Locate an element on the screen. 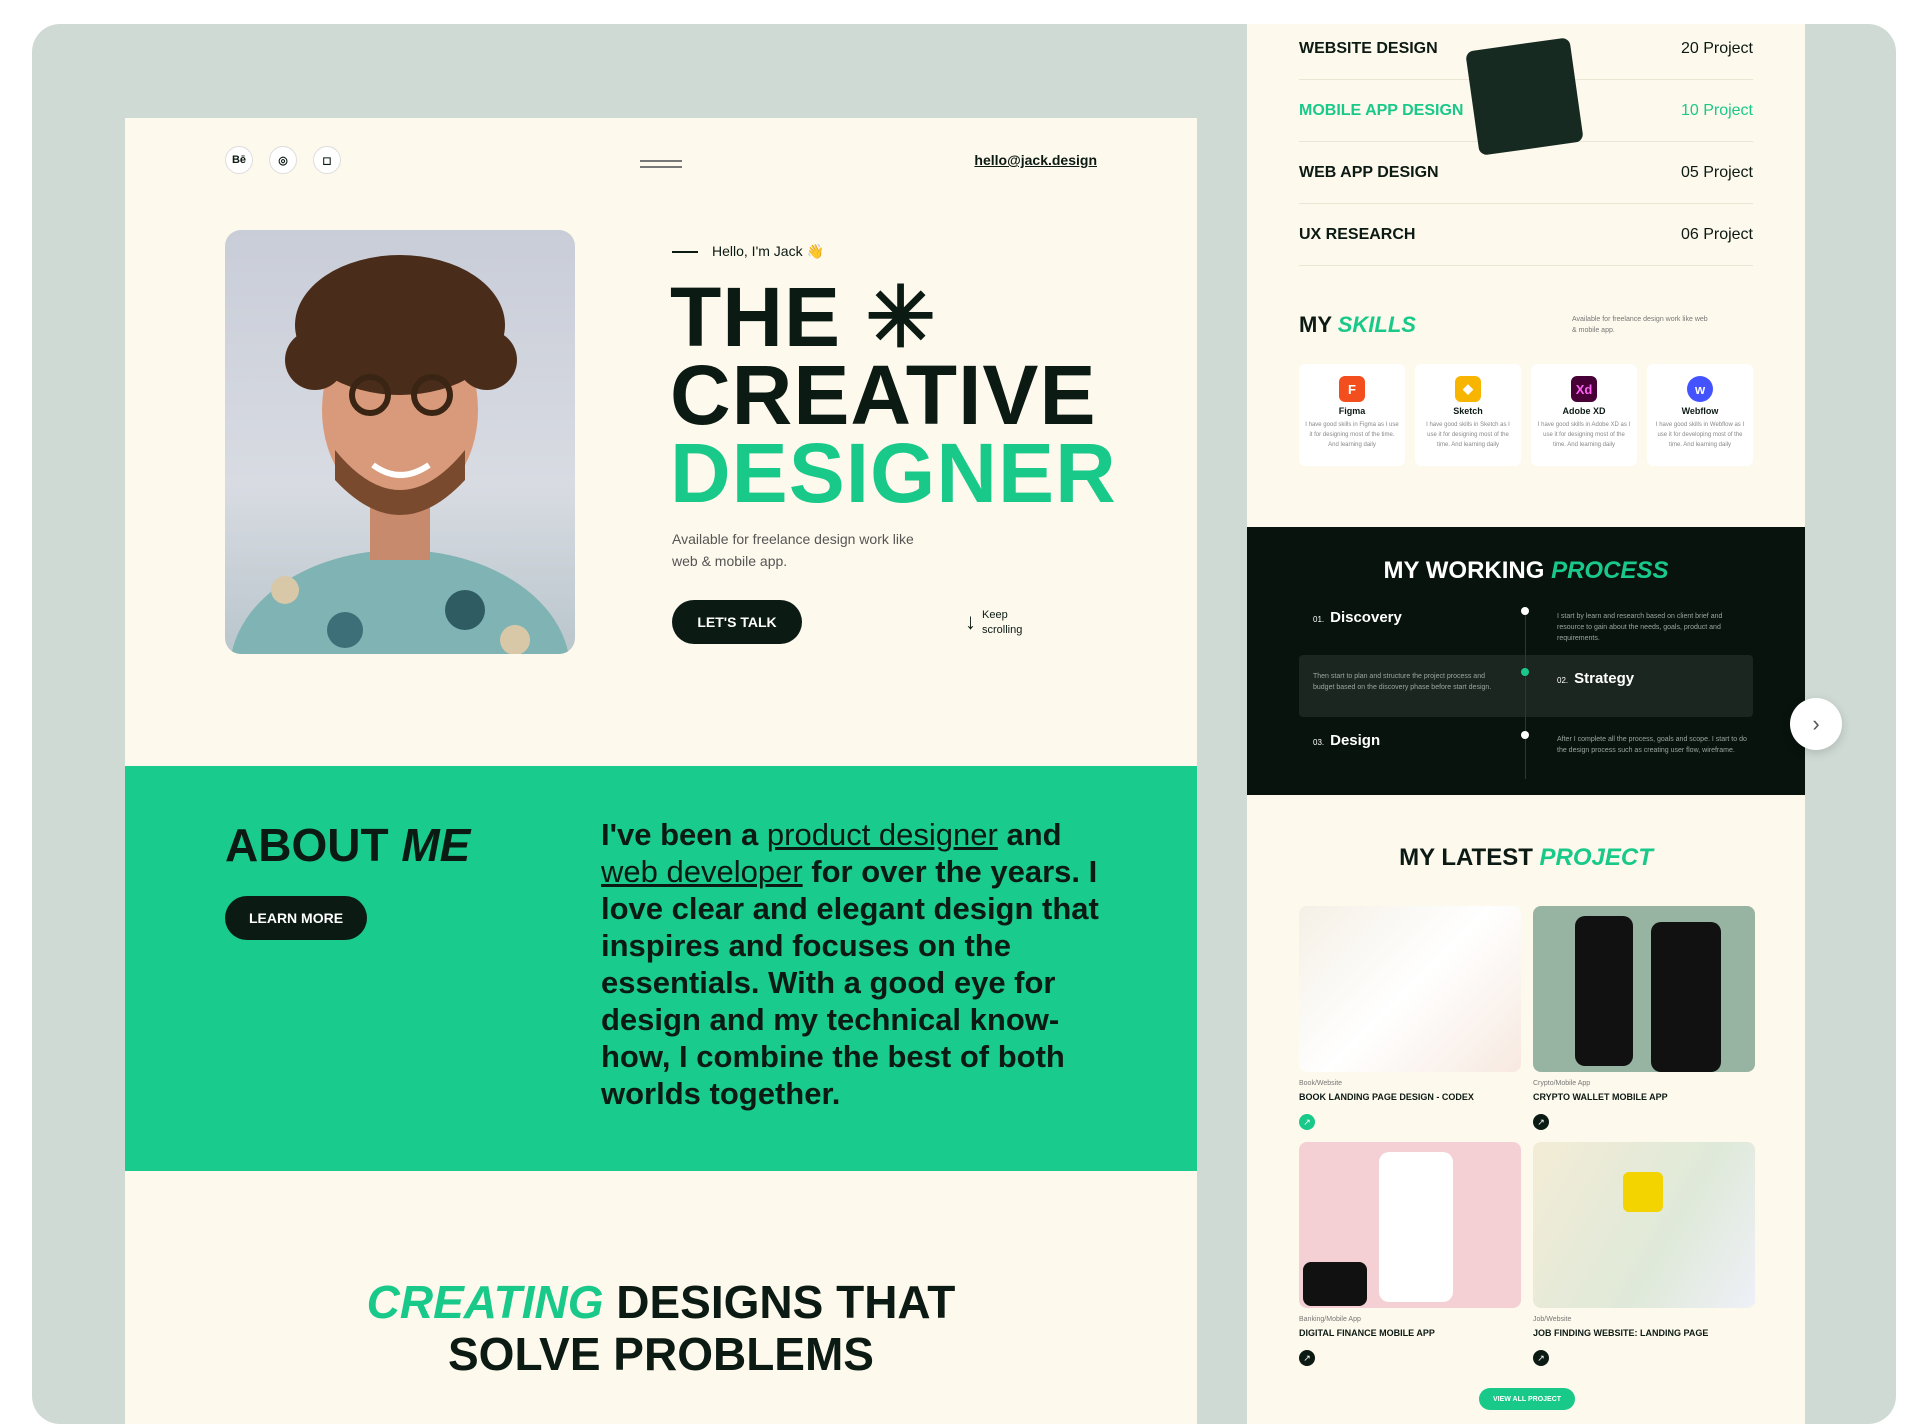  process-step: 03. Design is located at coordinates (1346, 740).